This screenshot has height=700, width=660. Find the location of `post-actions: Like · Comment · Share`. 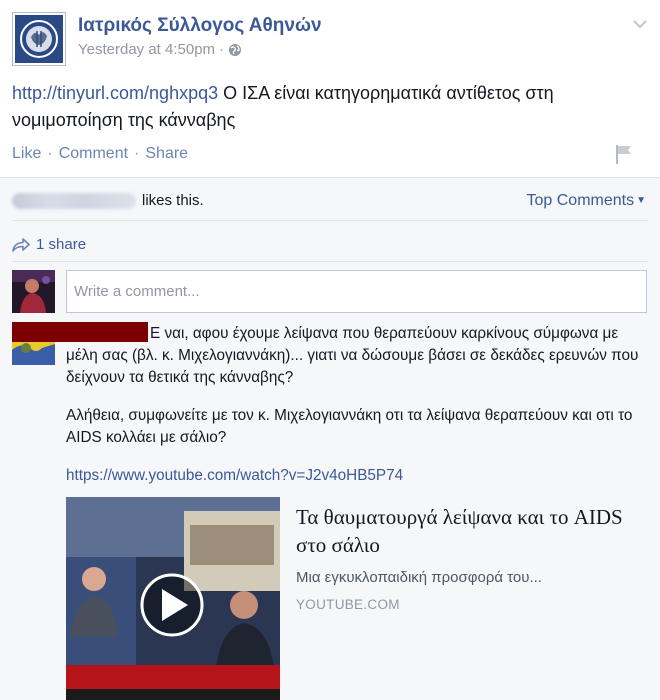

post-actions: Like · Comment · Share is located at coordinates (100, 154).